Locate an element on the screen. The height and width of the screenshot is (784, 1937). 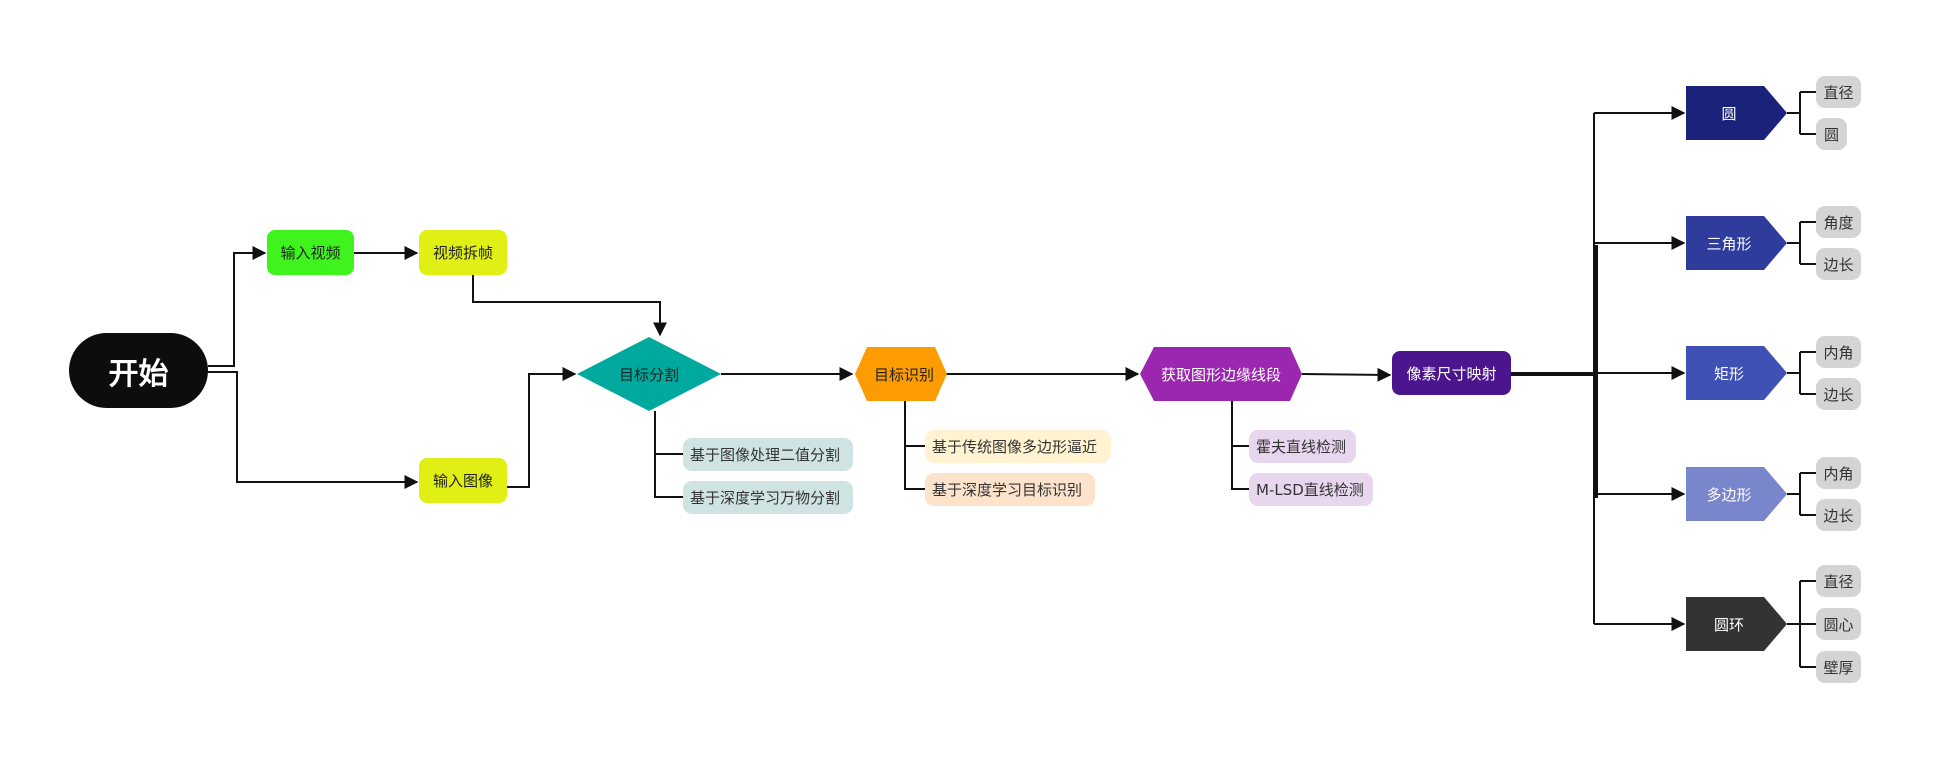
input-image-label: 输入图像 is located at coordinates (462, 481).